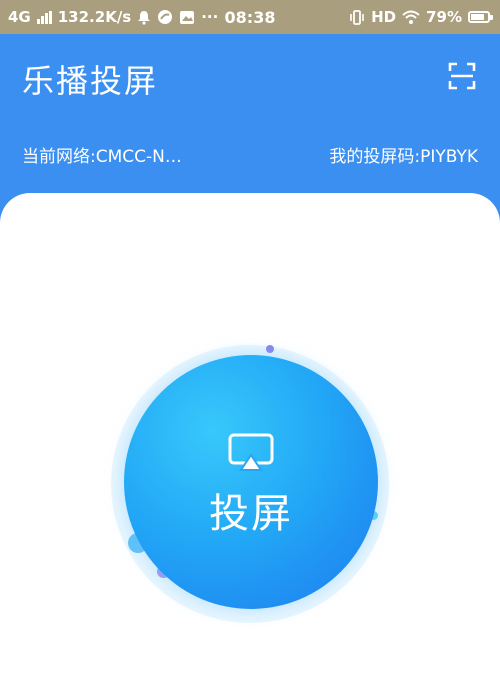  What do you see at coordinates (90, 81) in the screenshot?
I see `page-title: 乐播投屏` at bounding box center [90, 81].